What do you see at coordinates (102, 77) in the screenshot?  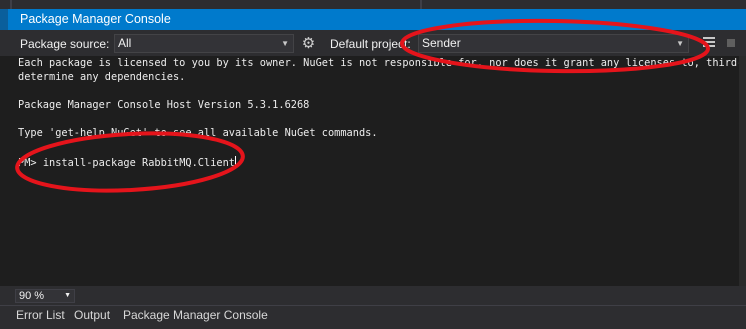 I see `console-line: determine any dependencies.` at bounding box center [102, 77].